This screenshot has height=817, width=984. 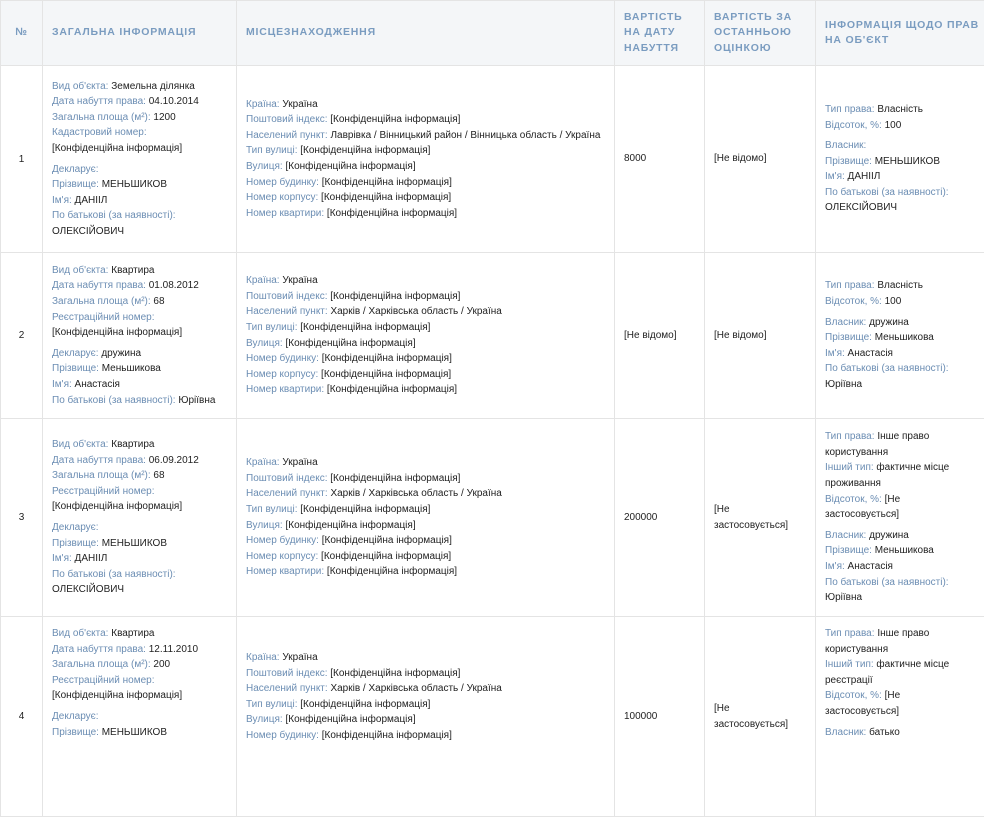 I want to click on row-number: 2, so click(x=22, y=336).